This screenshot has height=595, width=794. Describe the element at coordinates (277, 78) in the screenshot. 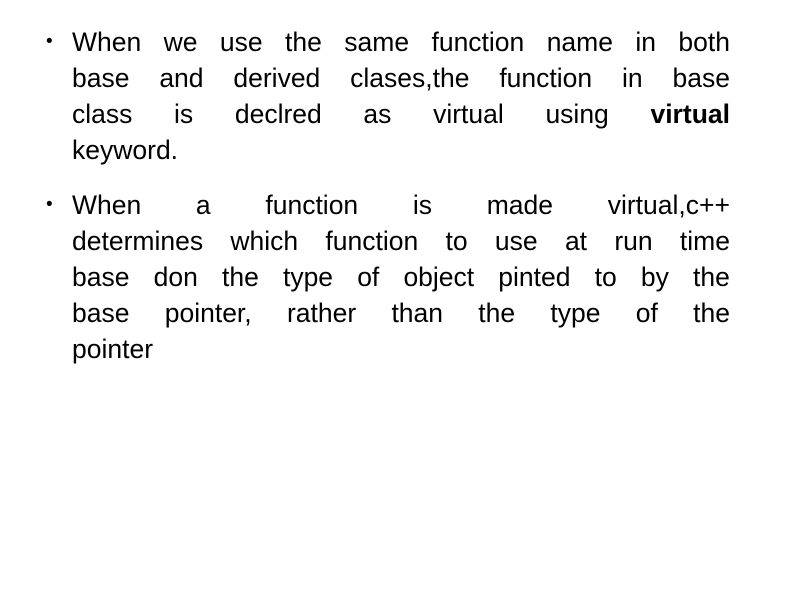

I see `word: derived` at that location.